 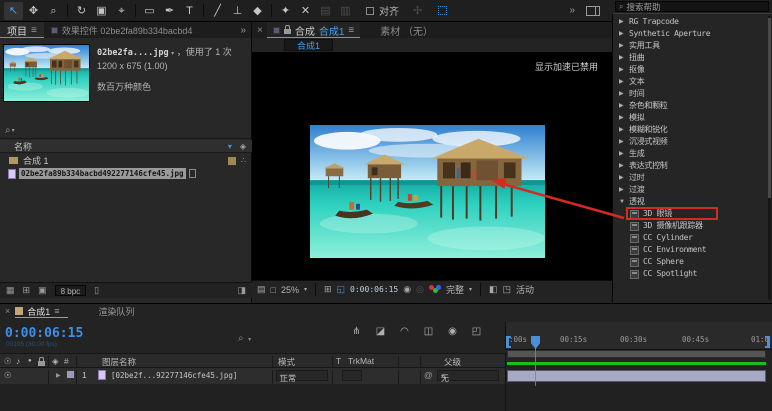 What do you see at coordinates (230, 146) in the screenshot?
I see `sort-chevron-icon: ▾` at bounding box center [230, 146].